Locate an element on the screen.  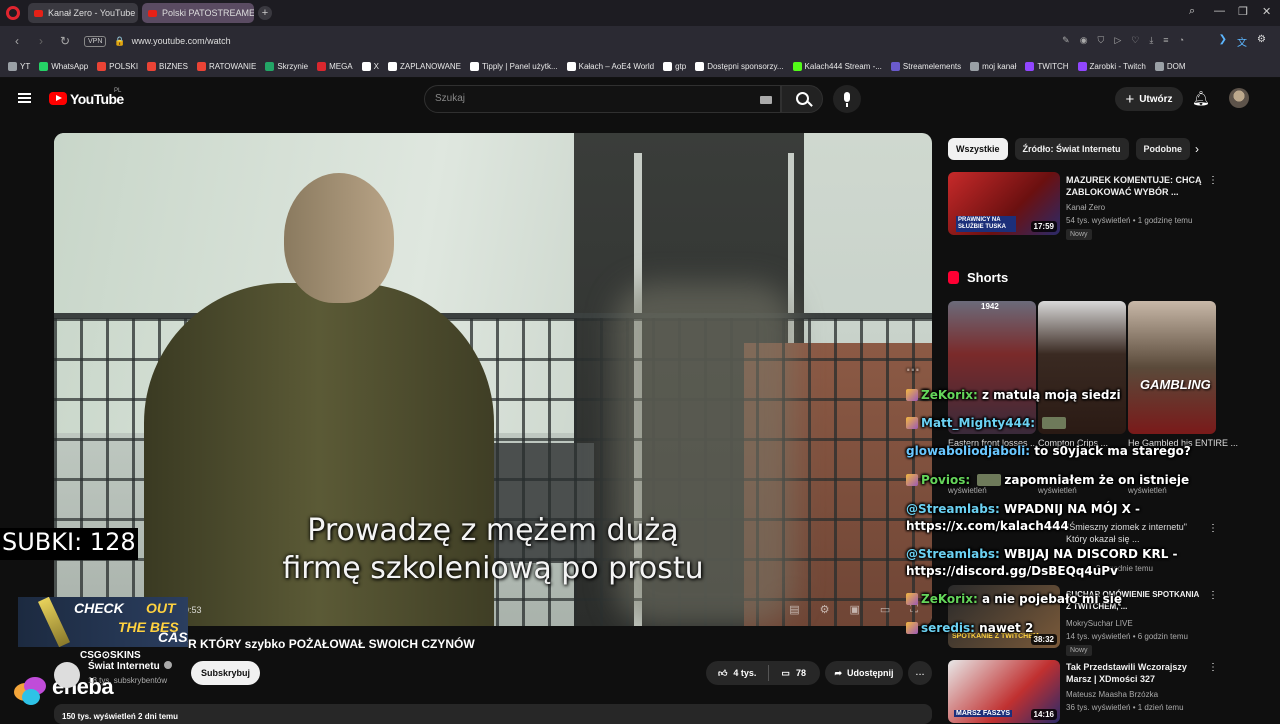
subtitles-icon: ▤ is located at coordinates (794, 609).